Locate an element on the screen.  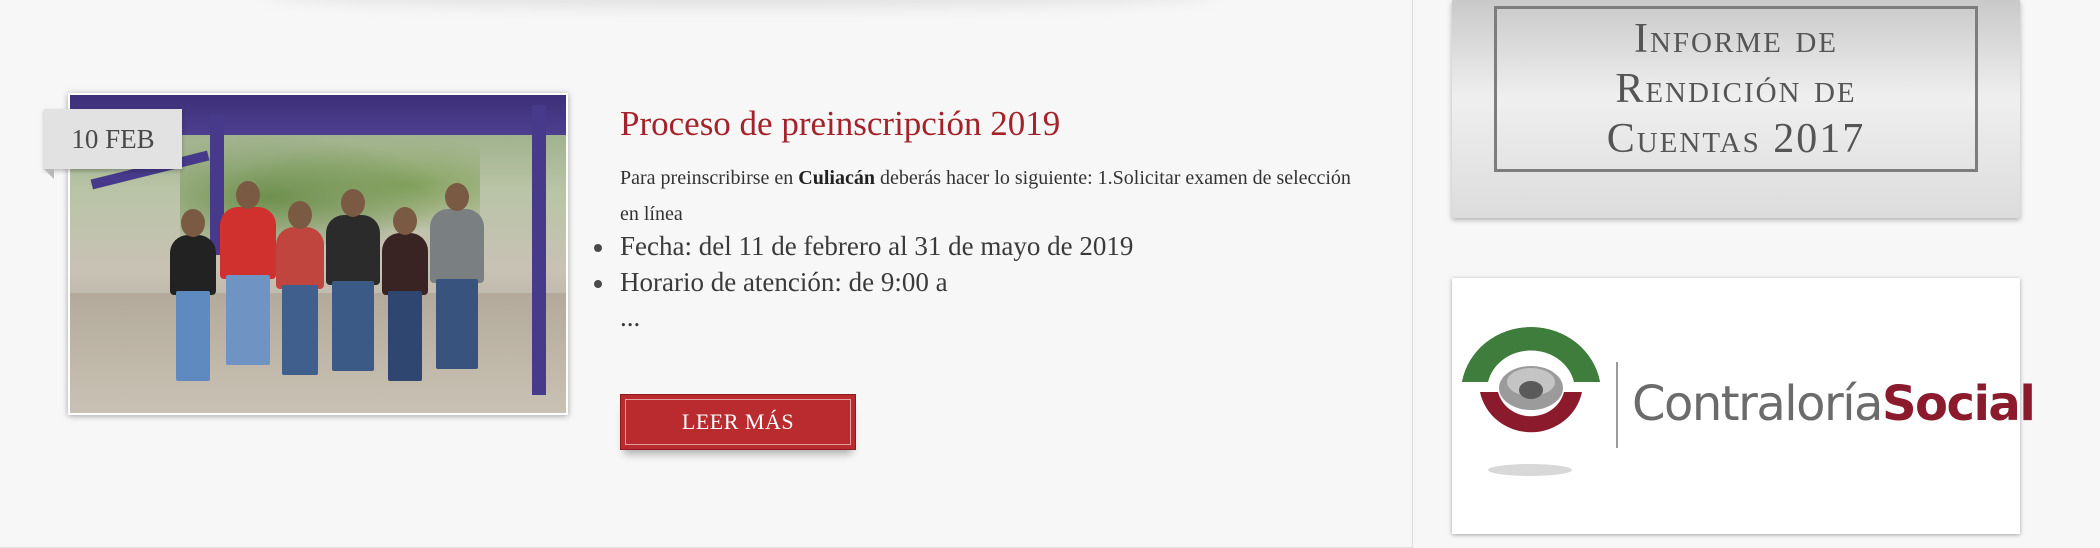
date-badge: 10 FEB is located at coordinates (113, 144).